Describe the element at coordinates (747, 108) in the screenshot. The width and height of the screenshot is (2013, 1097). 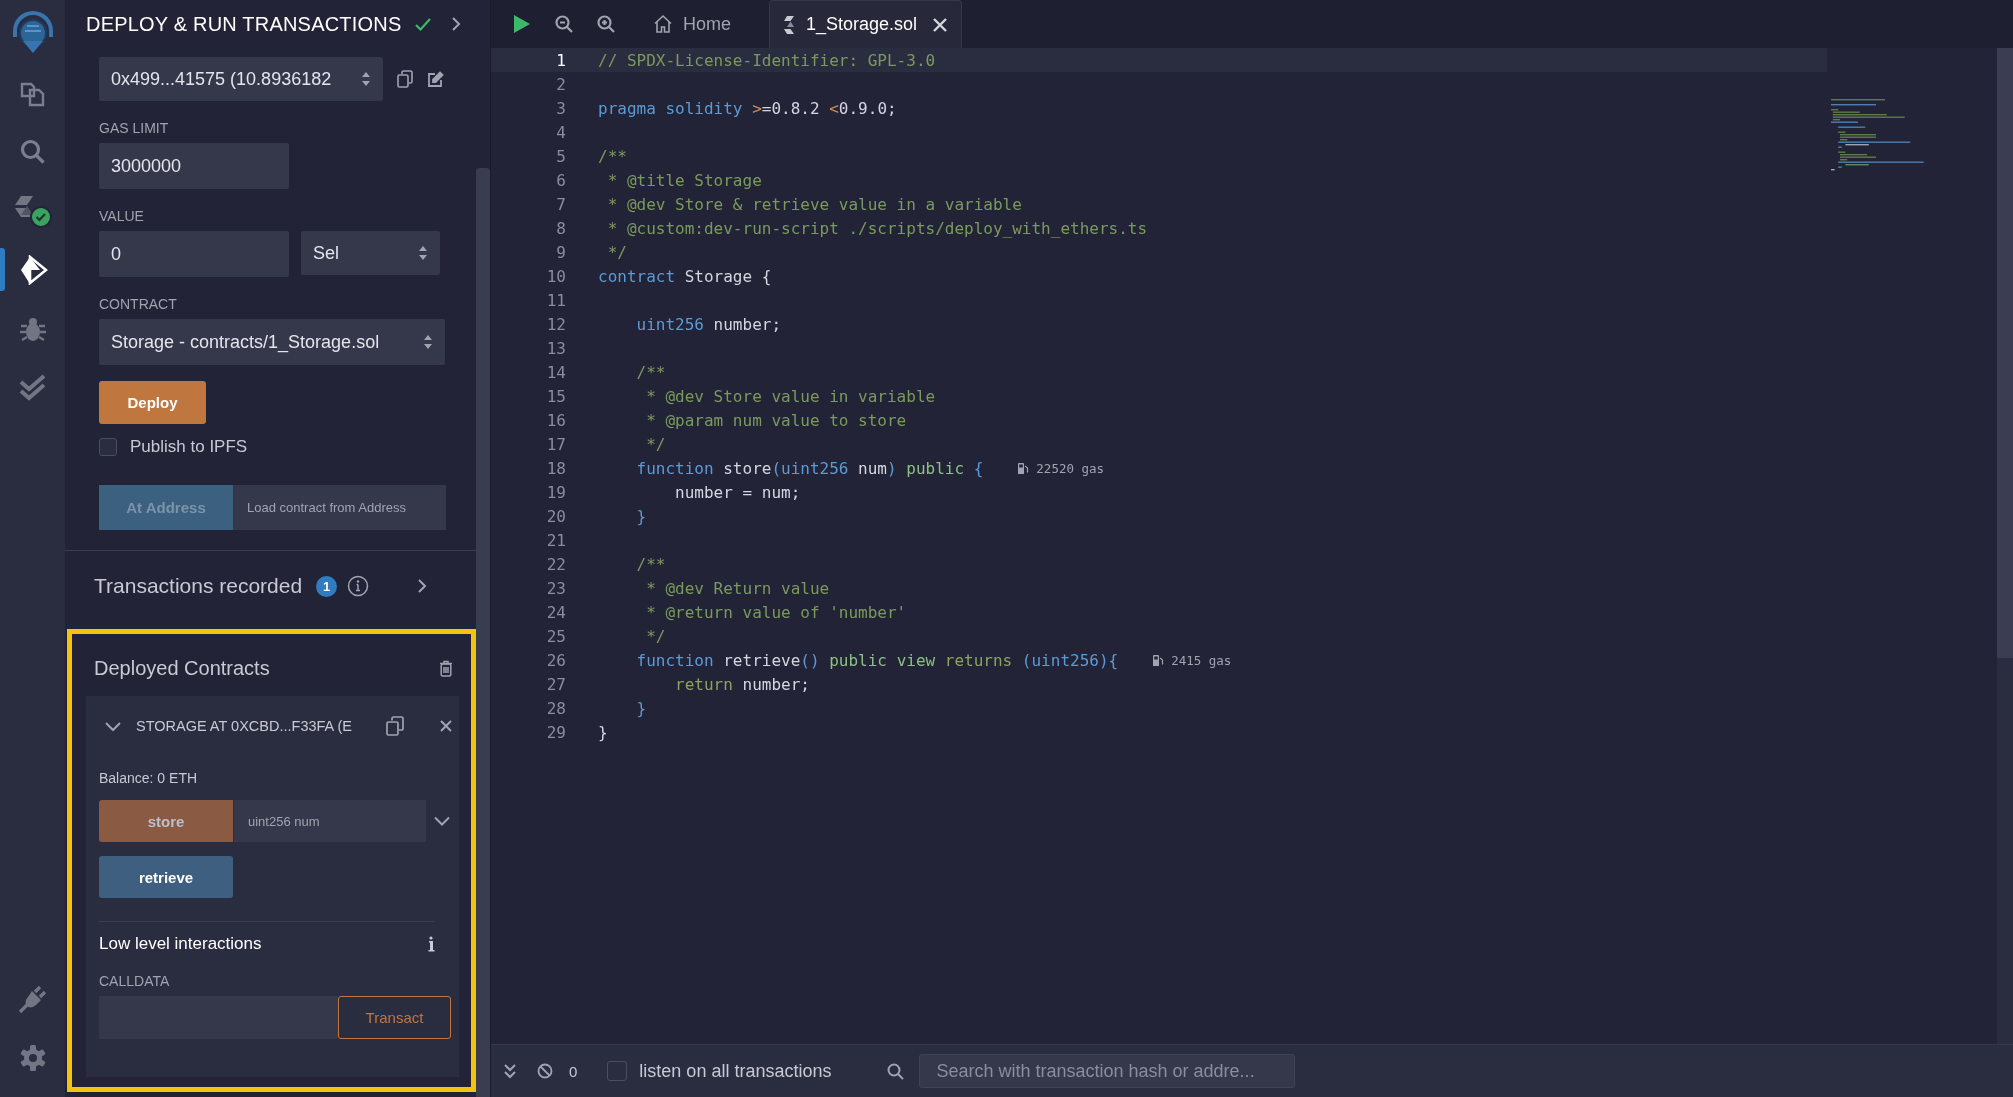
I see `code-line: pragma solidity >=0.8.2 <0.9.0;` at that location.